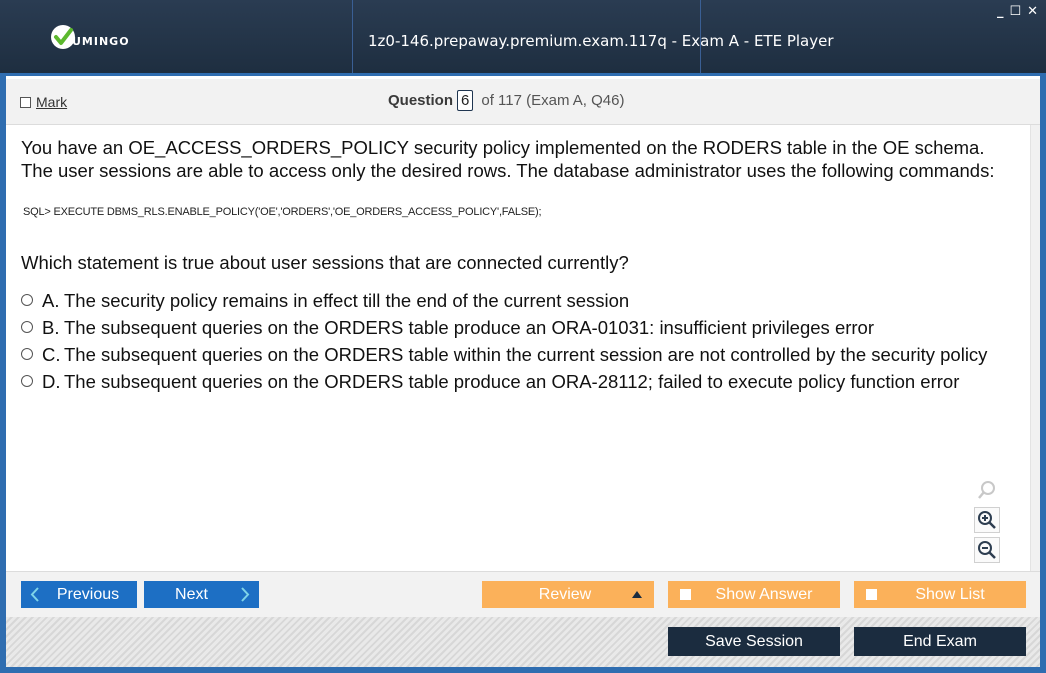 Image resolution: width=1046 pixels, height=673 pixels. Describe the element at coordinates (191, 594) in the screenshot. I see `next-label: Next` at that location.